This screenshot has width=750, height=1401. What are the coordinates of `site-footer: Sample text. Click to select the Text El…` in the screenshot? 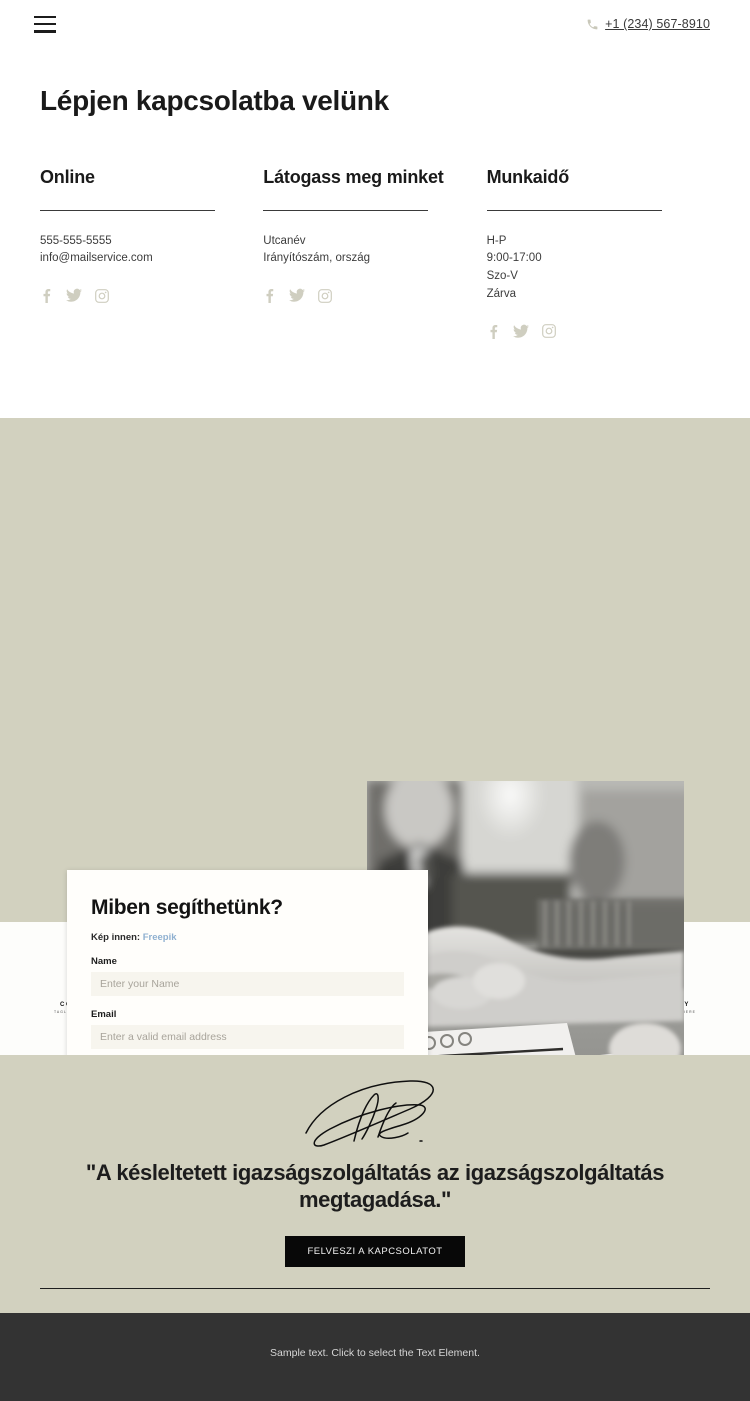 It's located at (375, 1356).